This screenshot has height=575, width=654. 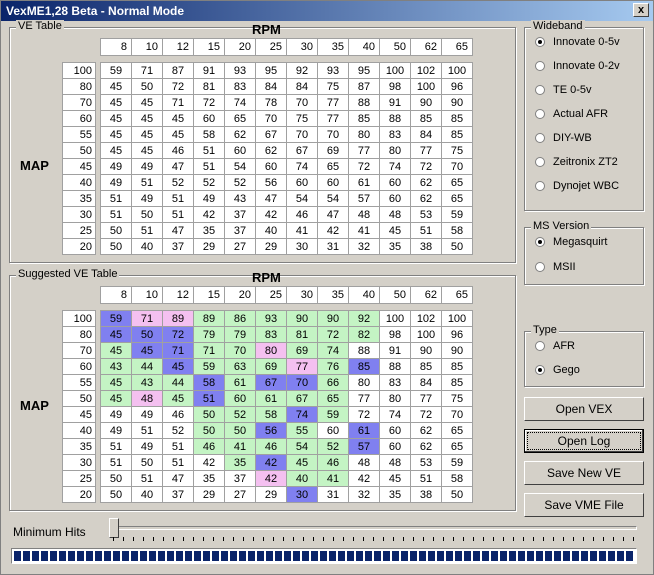 I want to click on table-cell: 27, so click(x=240, y=246).